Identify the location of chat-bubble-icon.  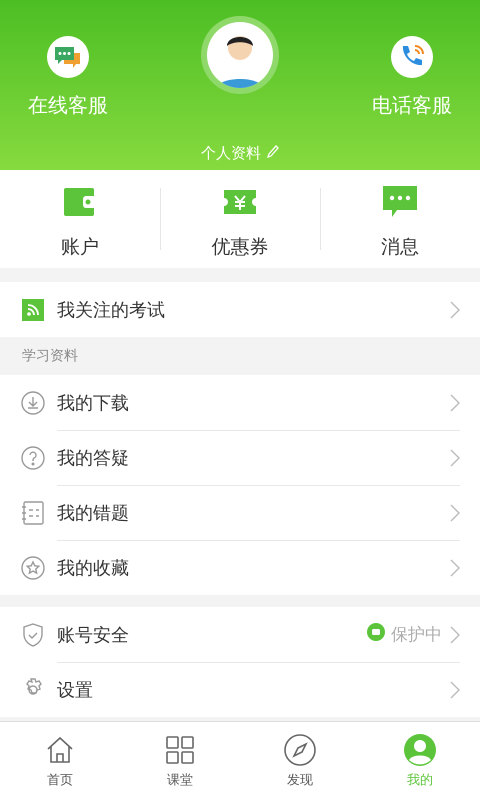
(400, 202).